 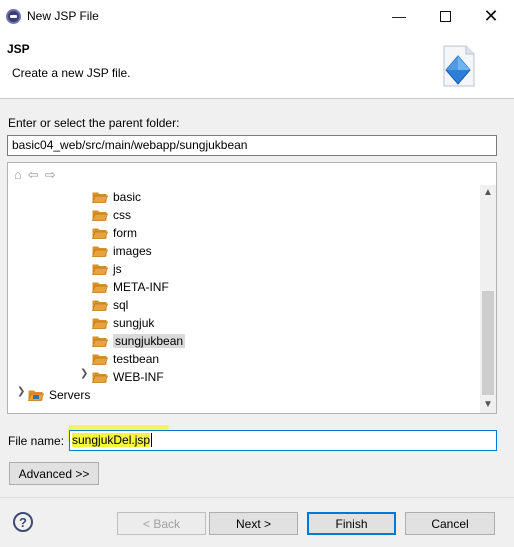 I want to click on tree-item-label: basic, so click(x=127, y=197).